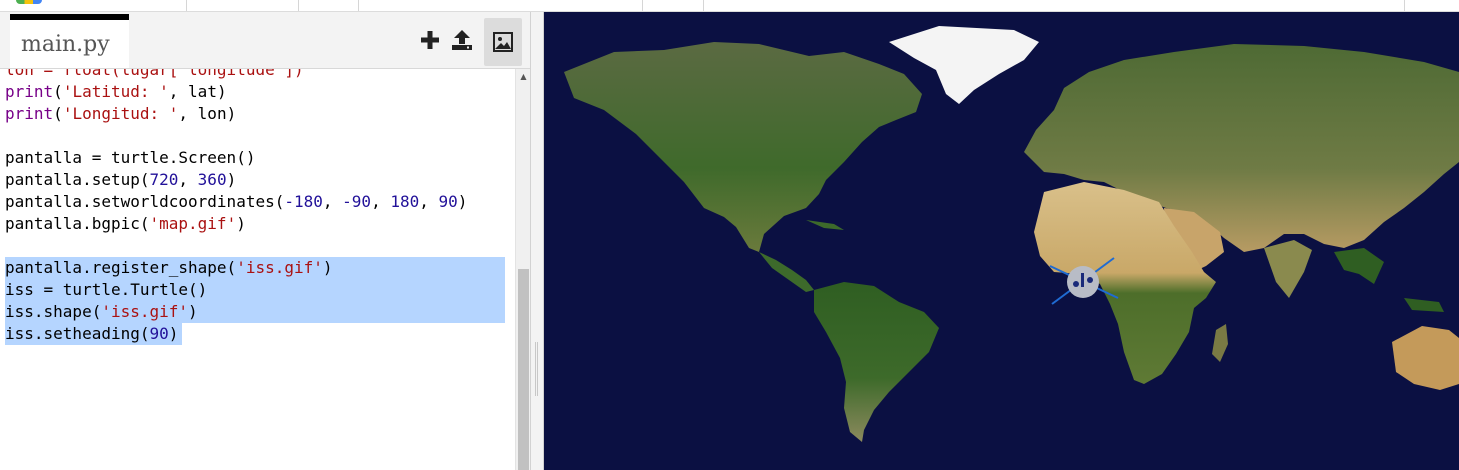 The height and width of the screenshot is (470, 1459). I want to click on upload-icon, so click(462, 40).